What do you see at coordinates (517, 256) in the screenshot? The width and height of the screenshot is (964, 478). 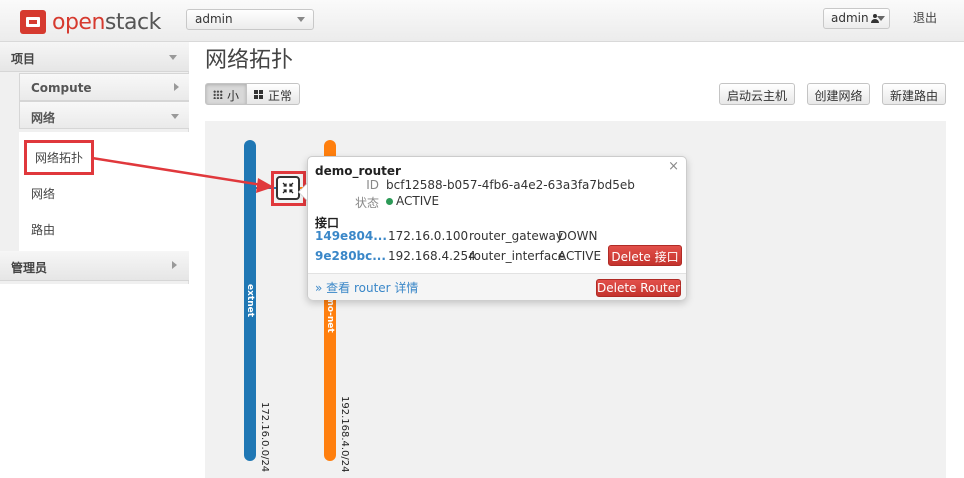 I see `interface-type: router_interface` at bounding box center [517, 256].